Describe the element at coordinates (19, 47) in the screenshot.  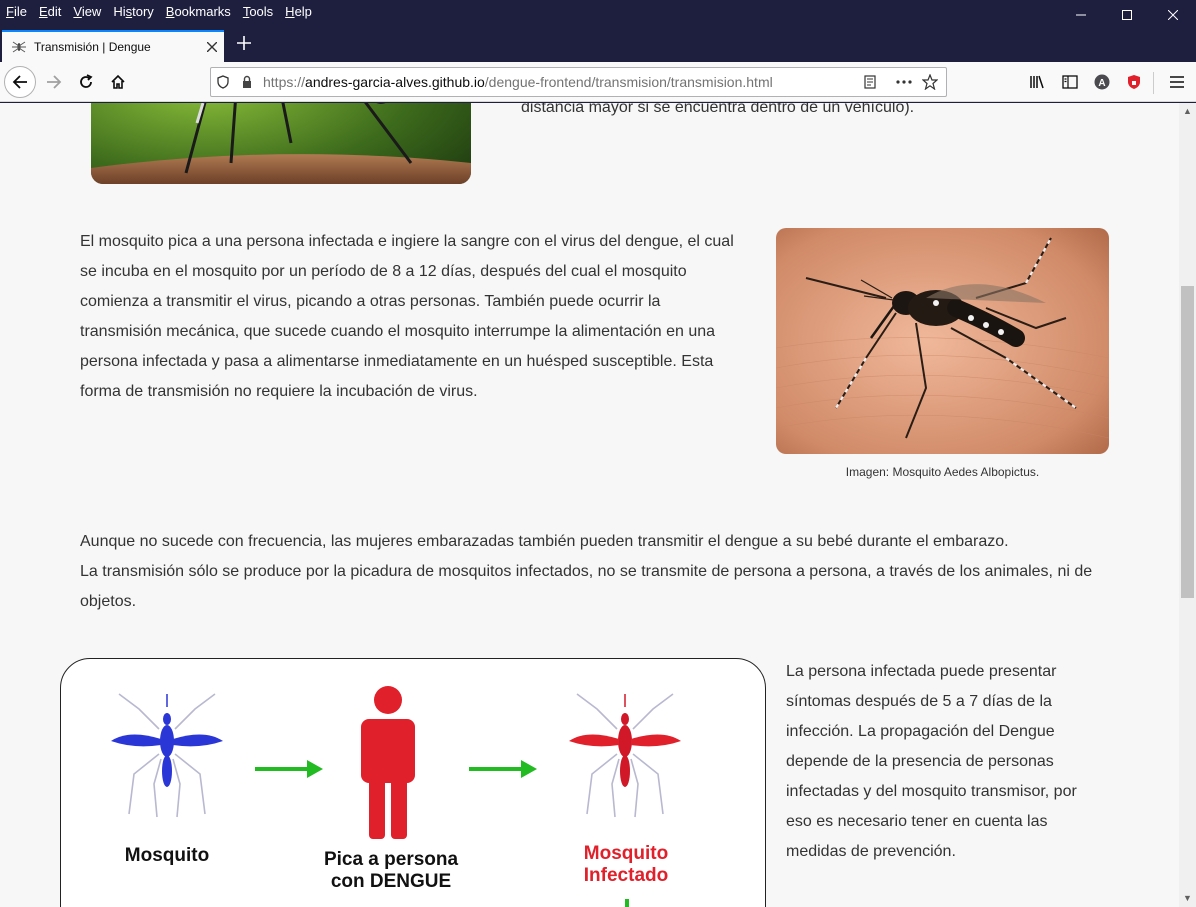
I see `mosquito-favicon-icon` at that location.